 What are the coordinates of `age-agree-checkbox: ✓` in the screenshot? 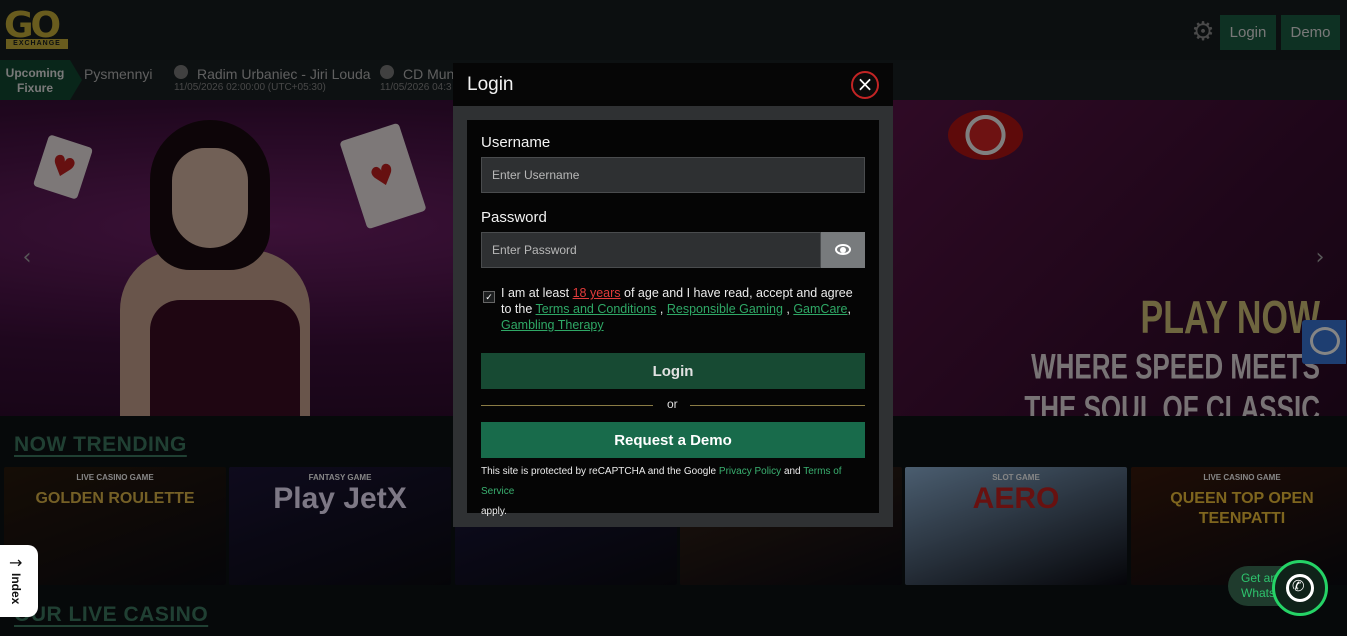 It's located at (489, 297).